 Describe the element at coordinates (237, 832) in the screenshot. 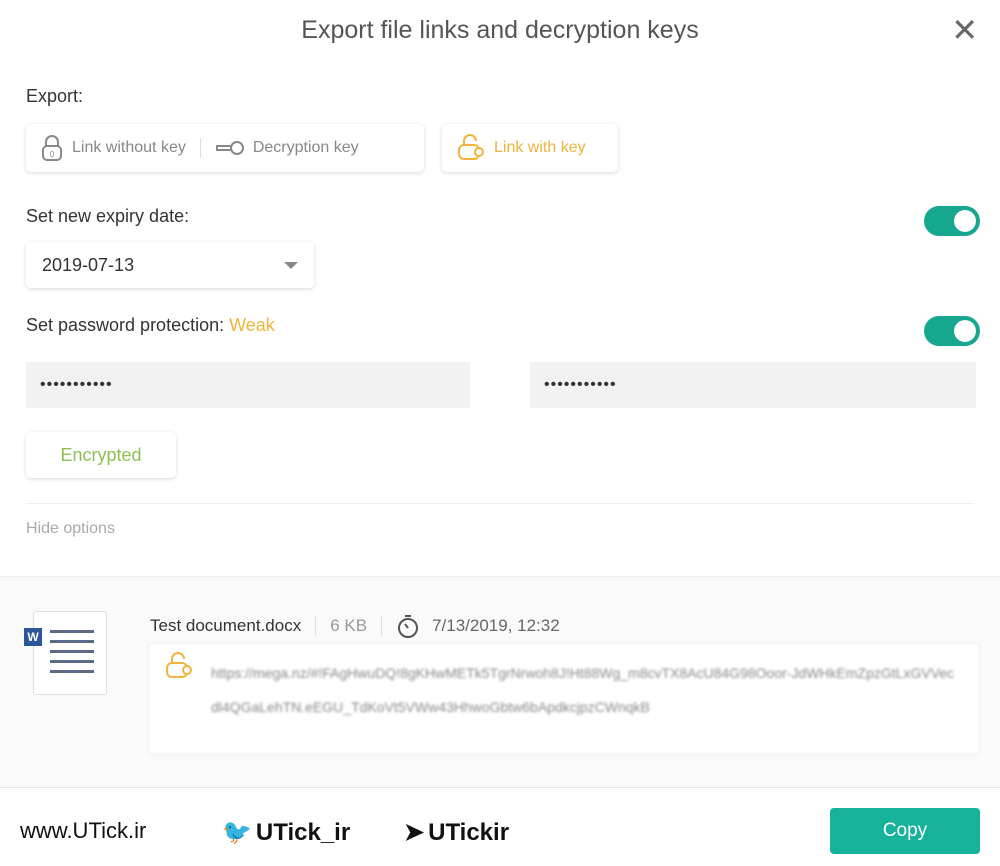

I see `twitter-icon: 🐦` at that location.